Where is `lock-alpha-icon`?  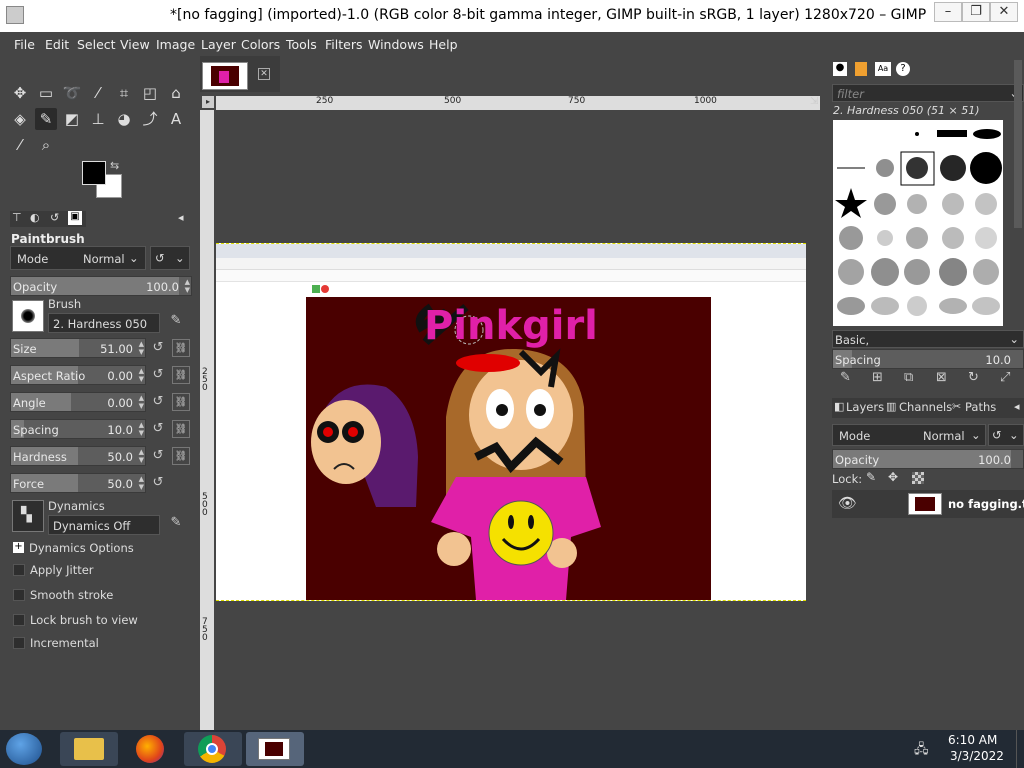
lock-alpha-icon is located at coordinates (918, 478).